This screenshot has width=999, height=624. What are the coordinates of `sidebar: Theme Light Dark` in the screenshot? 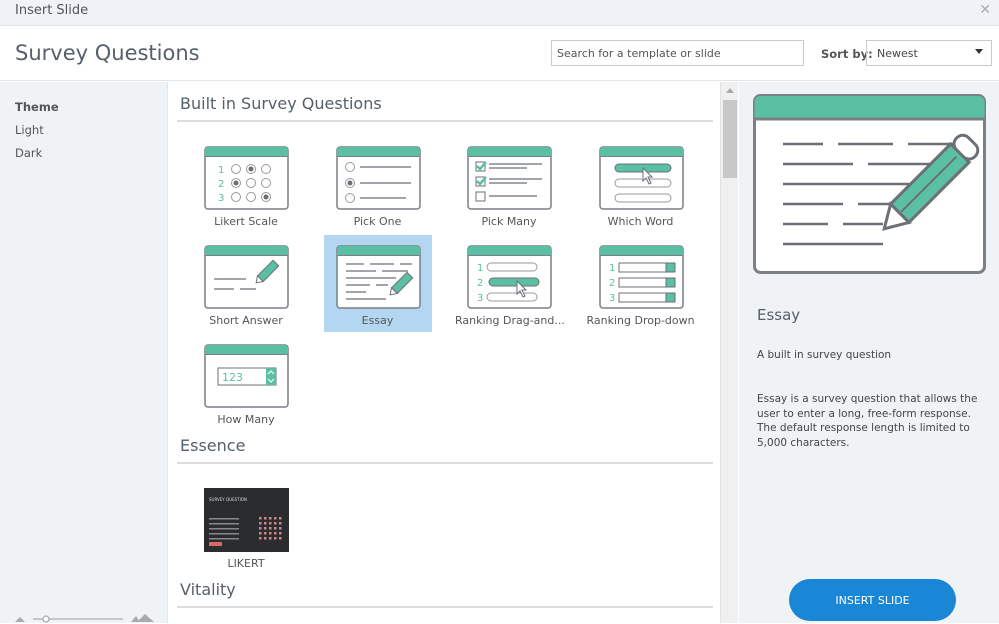 It's located at (84, 352).